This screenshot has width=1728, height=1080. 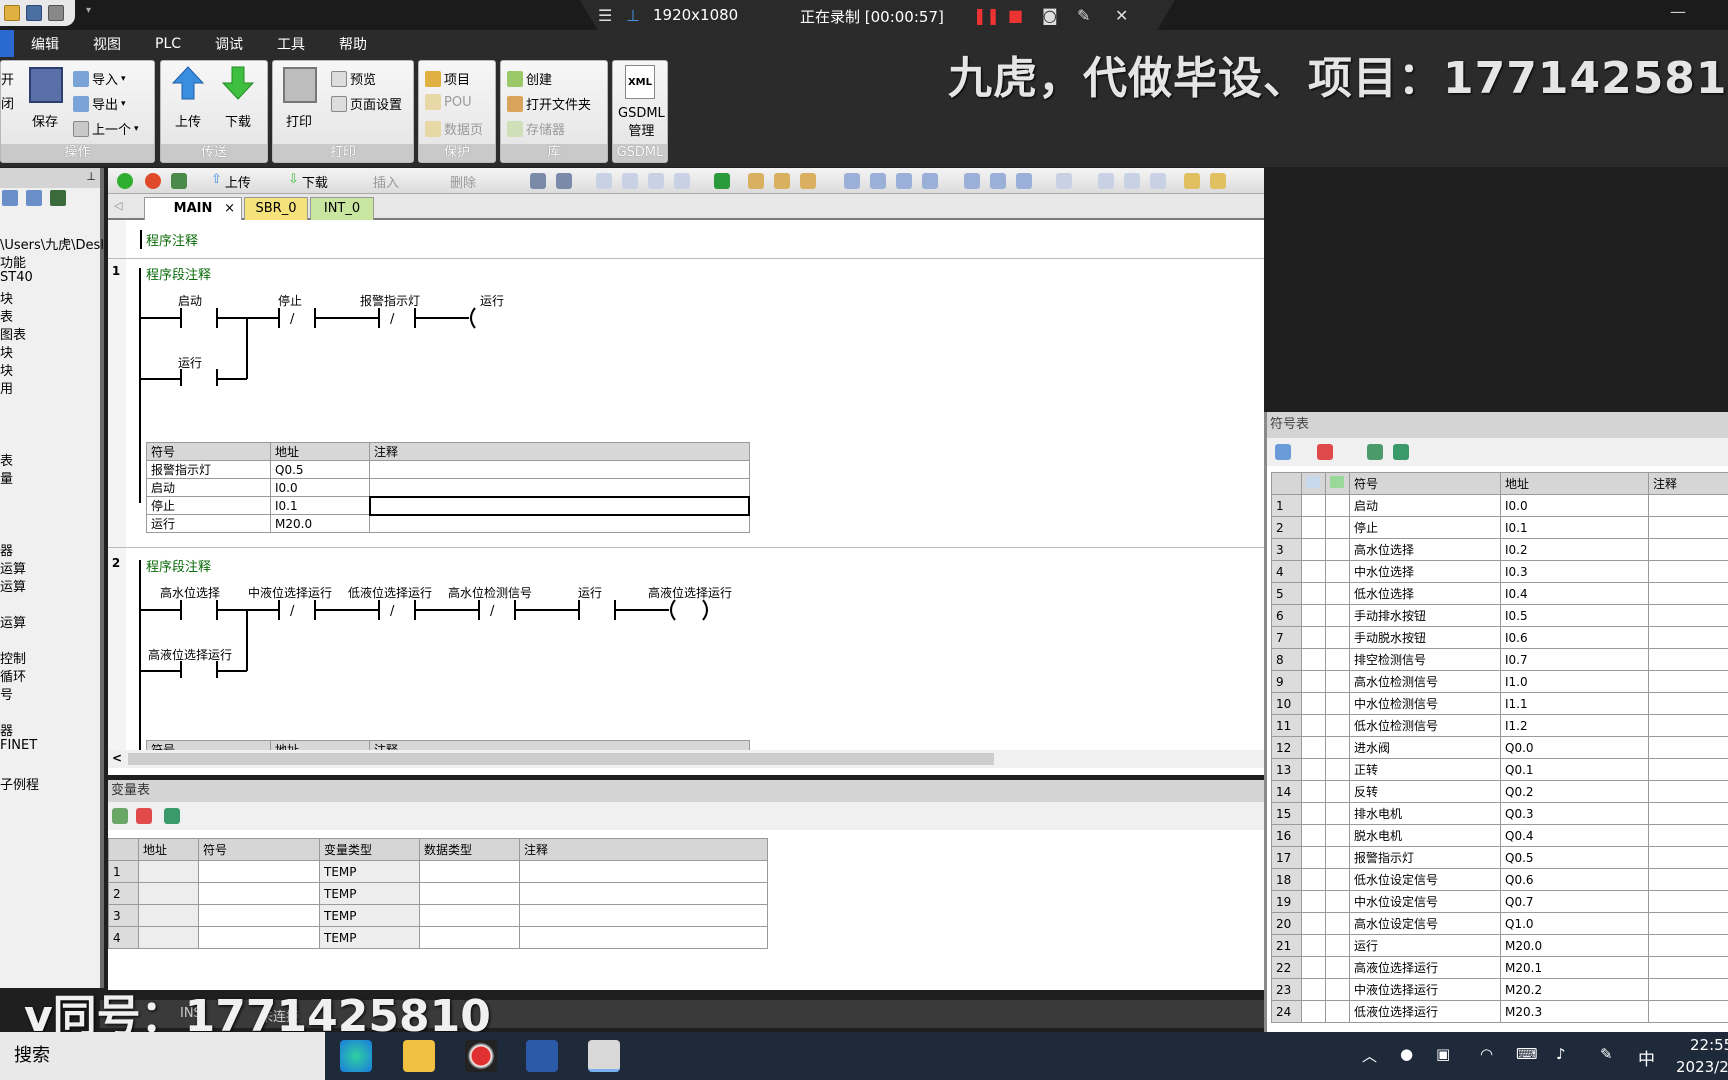 What do you see at coordinates (106, 128) in the screenshot?
I see `previous-button: 上一个 ▾` at bounding box center [106, 128].